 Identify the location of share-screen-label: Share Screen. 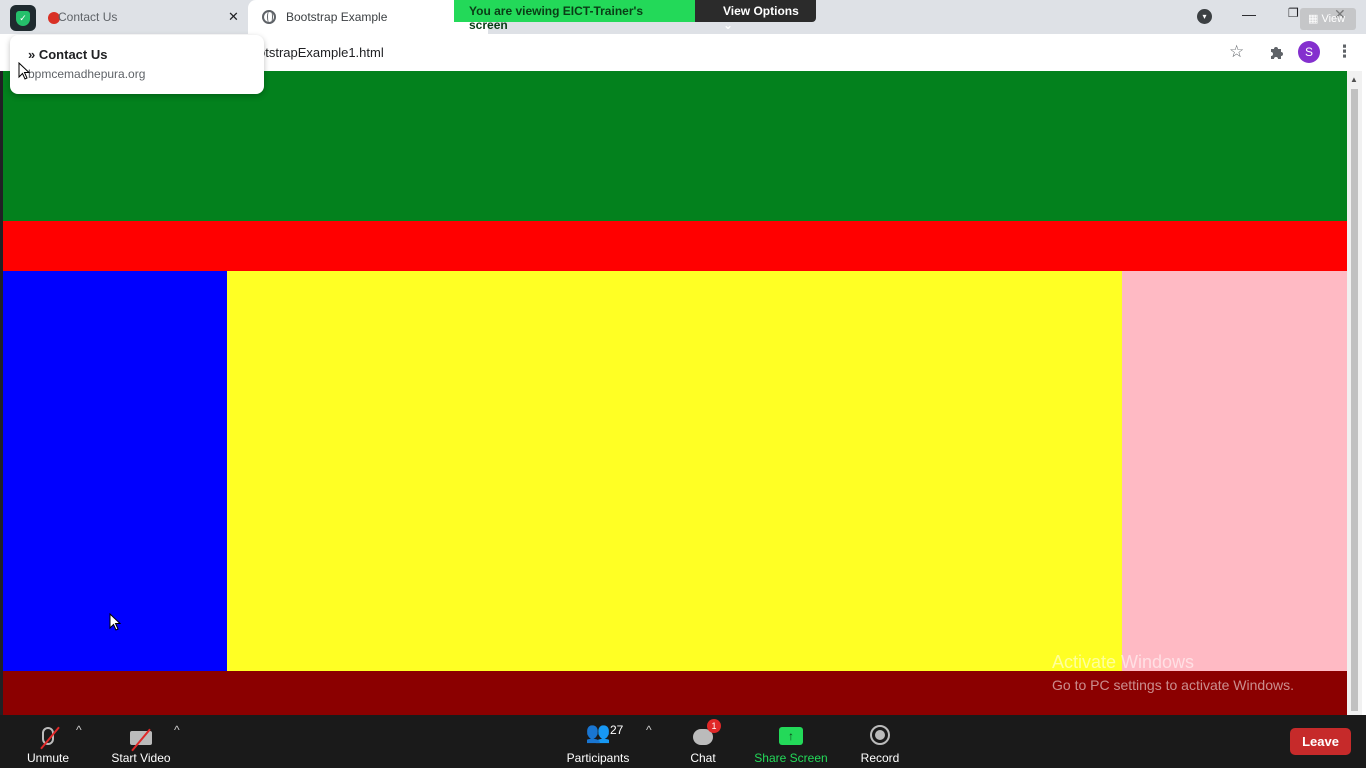
(791, 758).